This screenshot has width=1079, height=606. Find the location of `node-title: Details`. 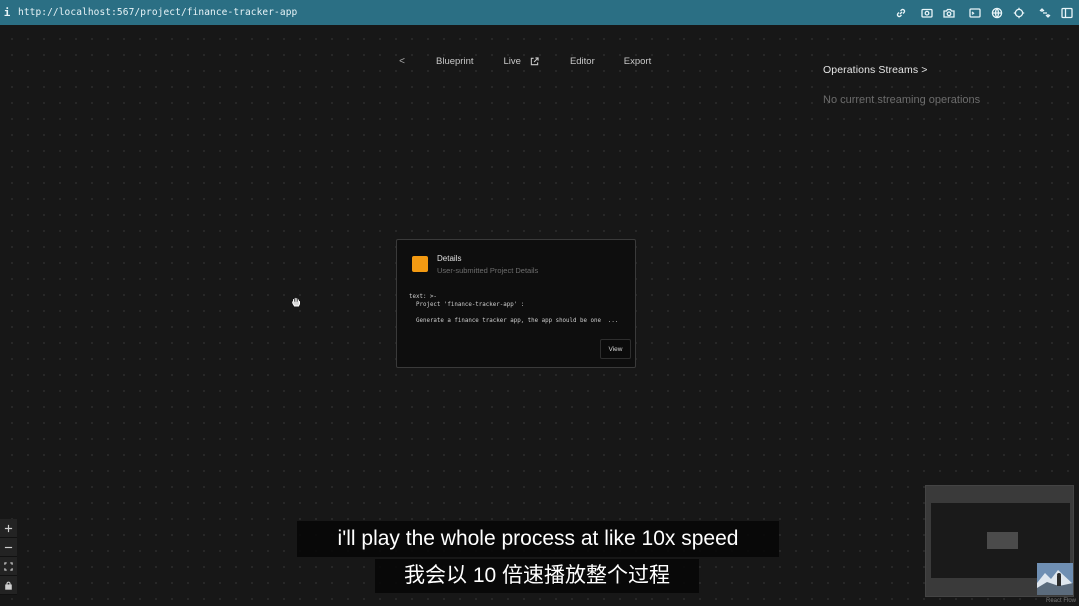

node-title: Details is located at coordinates (449, 258).